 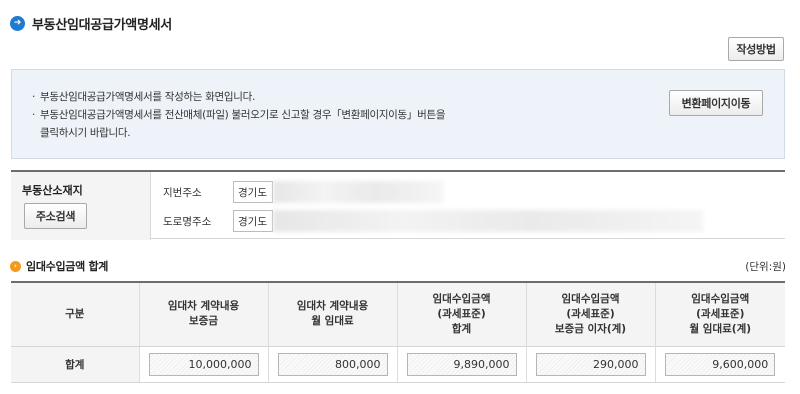 I want to click on notice-line: 부동산임대공급가액명세서를 작성하는 화면입니다., so click(x=238, y=97).